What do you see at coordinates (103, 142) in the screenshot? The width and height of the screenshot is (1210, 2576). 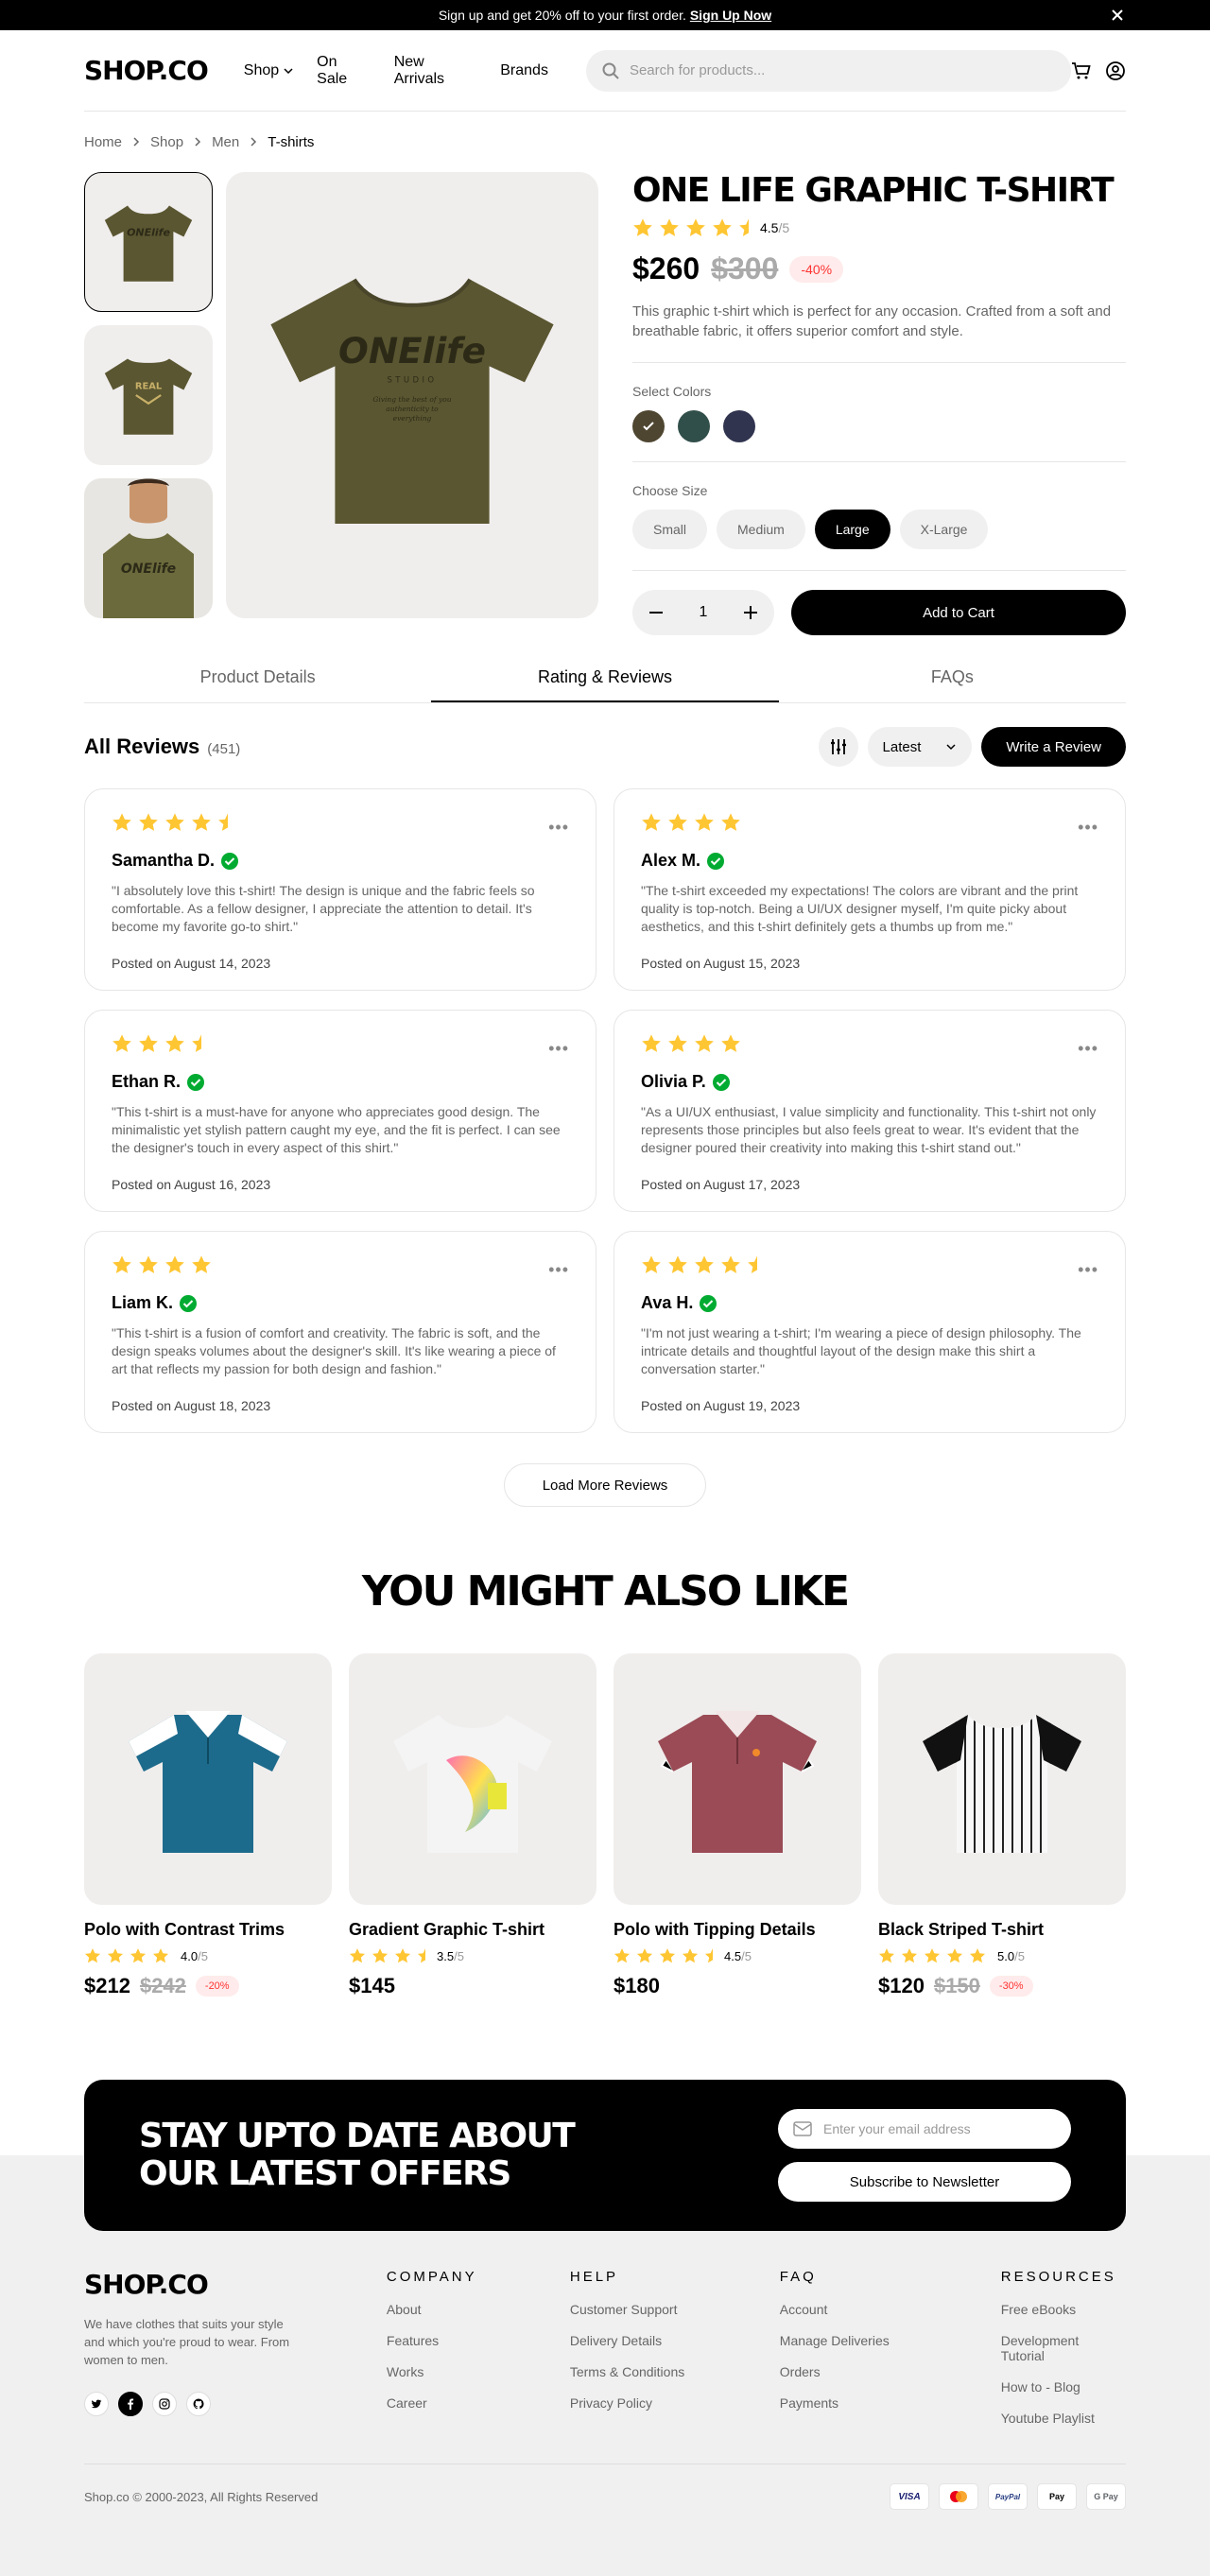 I see `breadcrumb-home: Home` at bounding box center [103, 142].